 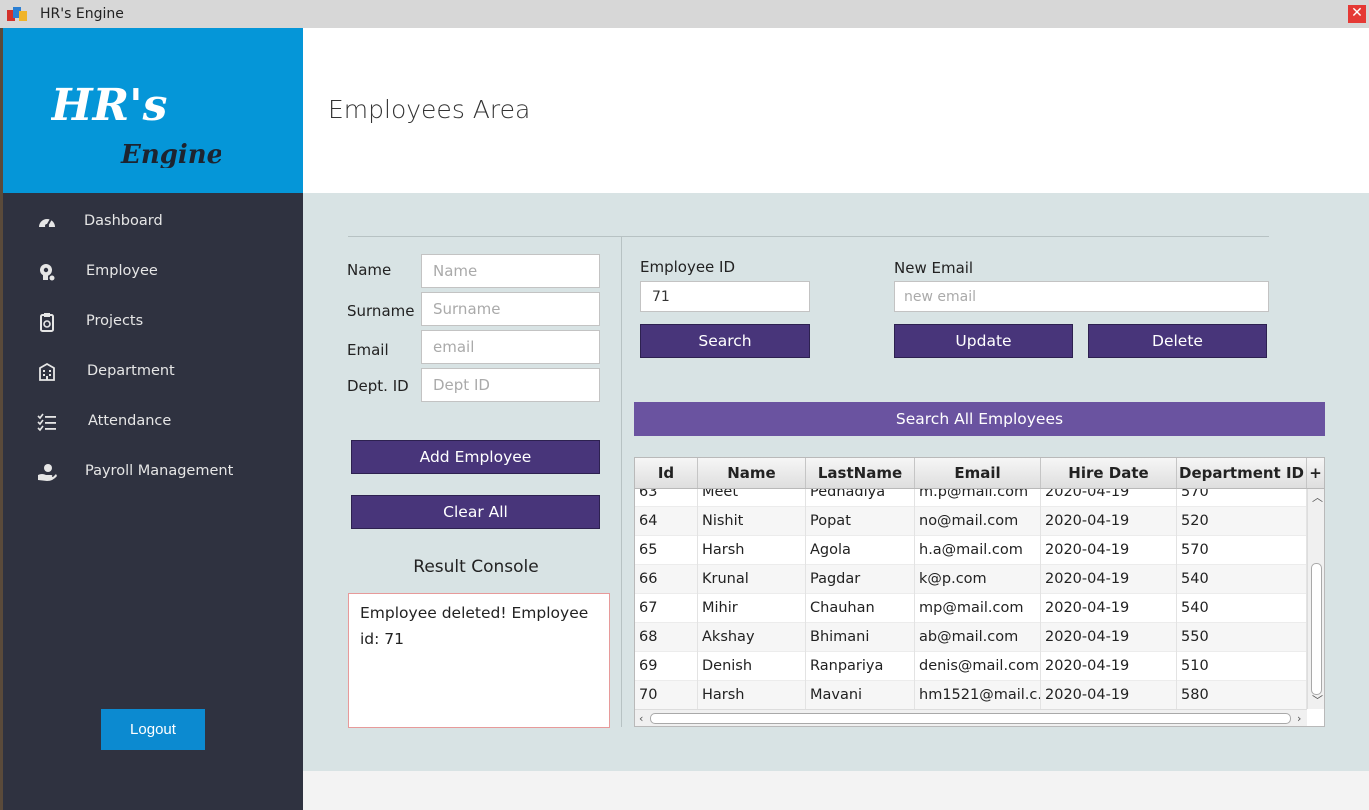 I want to click on speedometer-icon, so click(x=47, y=223).